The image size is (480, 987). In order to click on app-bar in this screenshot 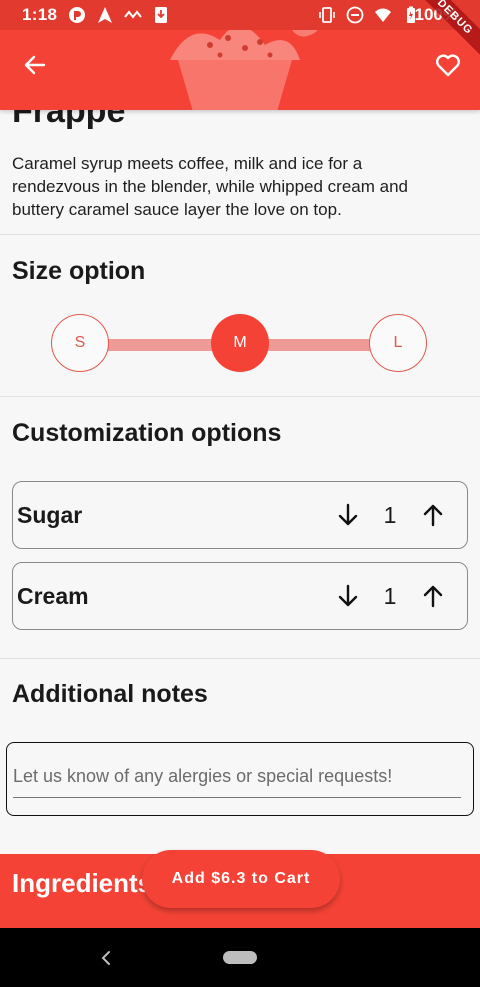, I will do `click(240, 70)`.